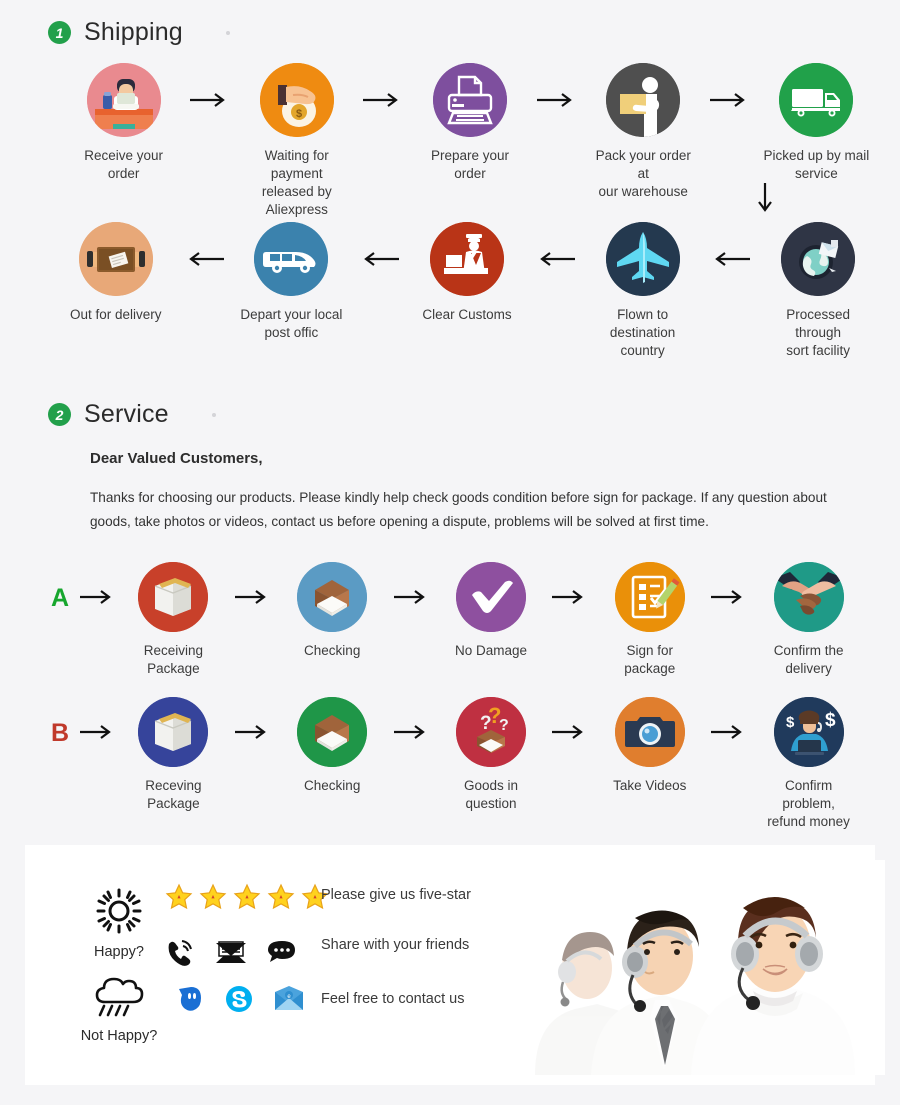 This screenshot has width=900, height=1105. Describe the element at coordinates (650, 785) in the screenshot. I see `step-label: Take Videos` at that location.